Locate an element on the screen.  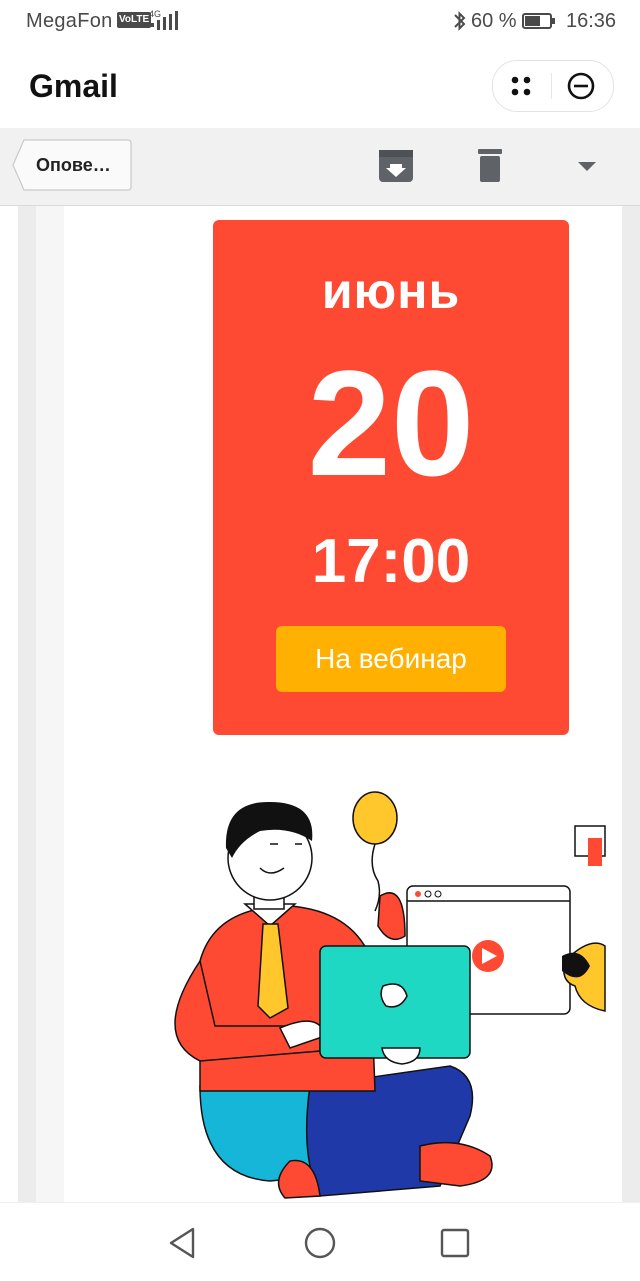
svg-text: 4G is located at coordinates (155, 14).